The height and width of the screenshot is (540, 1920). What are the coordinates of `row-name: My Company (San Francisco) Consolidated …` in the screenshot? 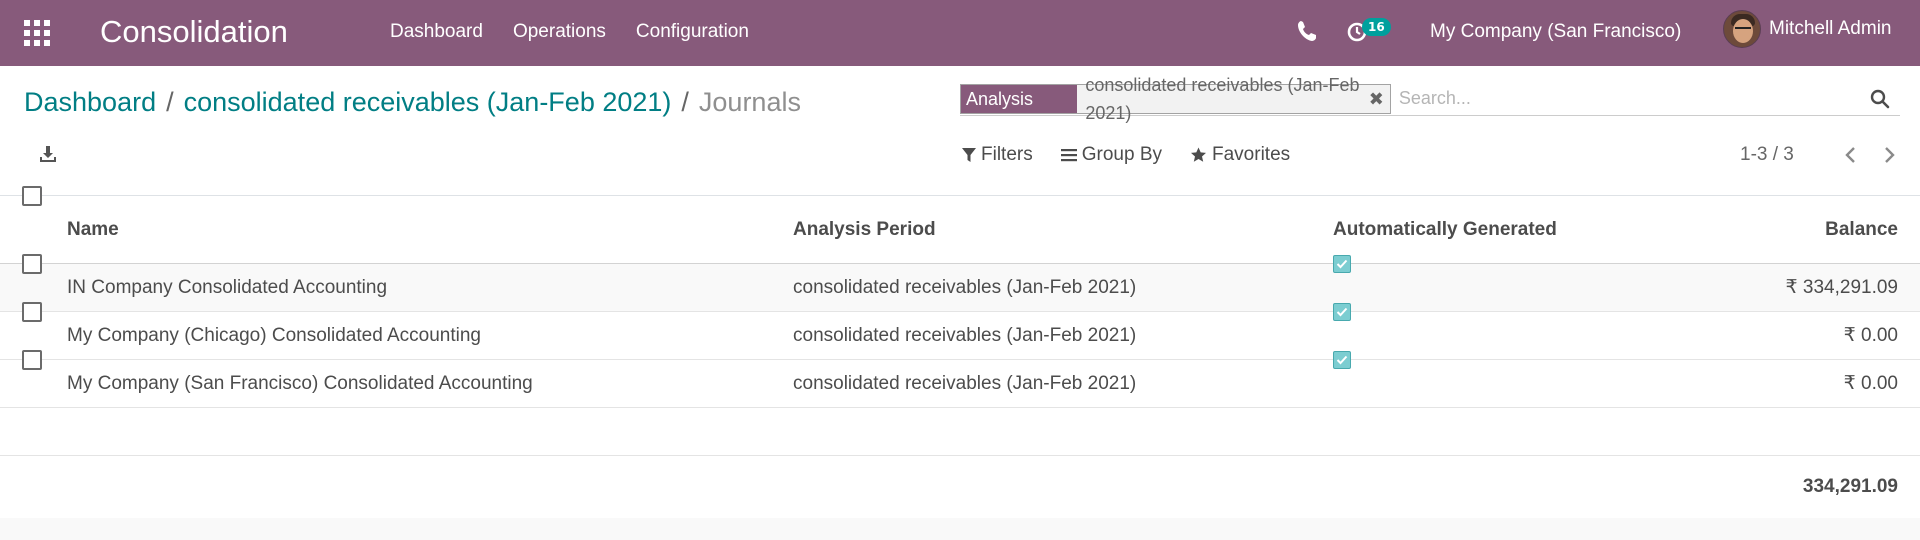 It's located at (300, 383).